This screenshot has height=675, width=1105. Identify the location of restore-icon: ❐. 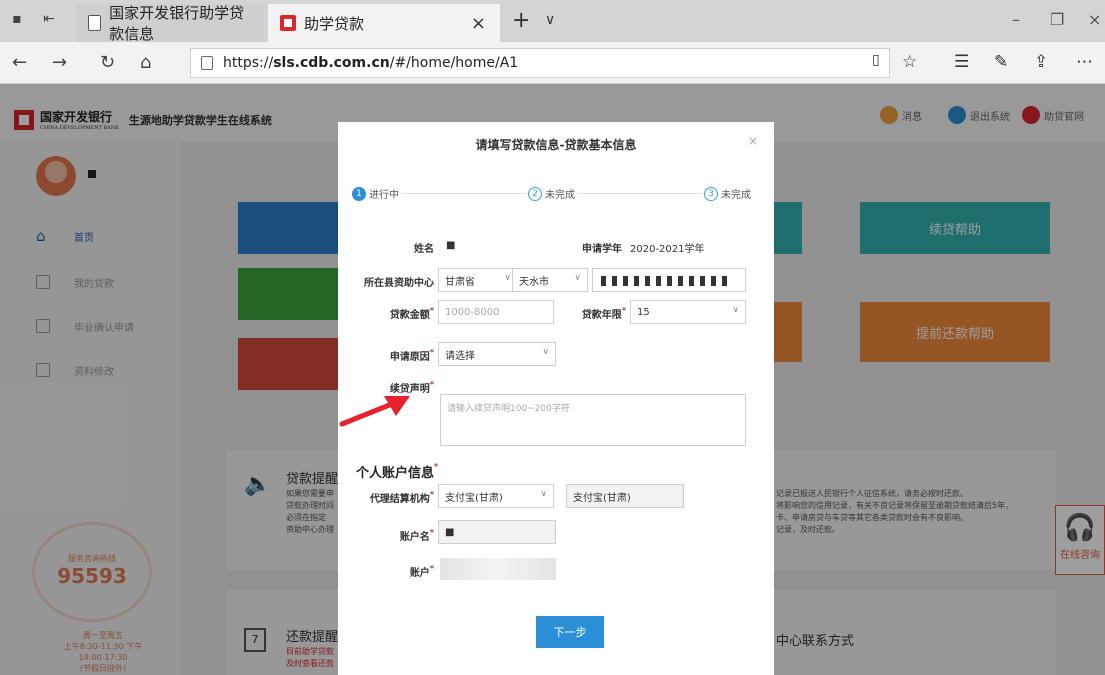
(1057, 19).